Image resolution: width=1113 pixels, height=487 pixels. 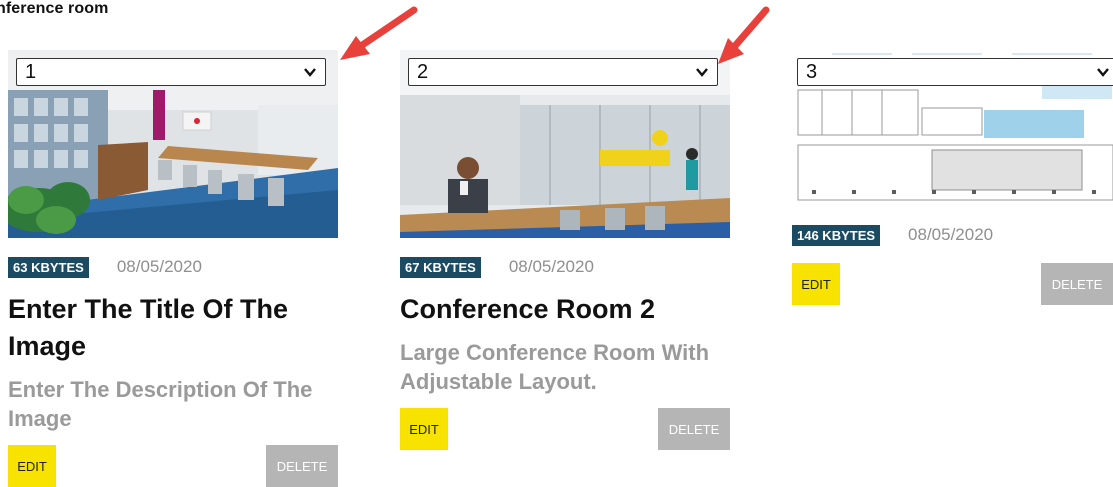 I want to click on order-select-value: 3, so click(x=812, y=71).